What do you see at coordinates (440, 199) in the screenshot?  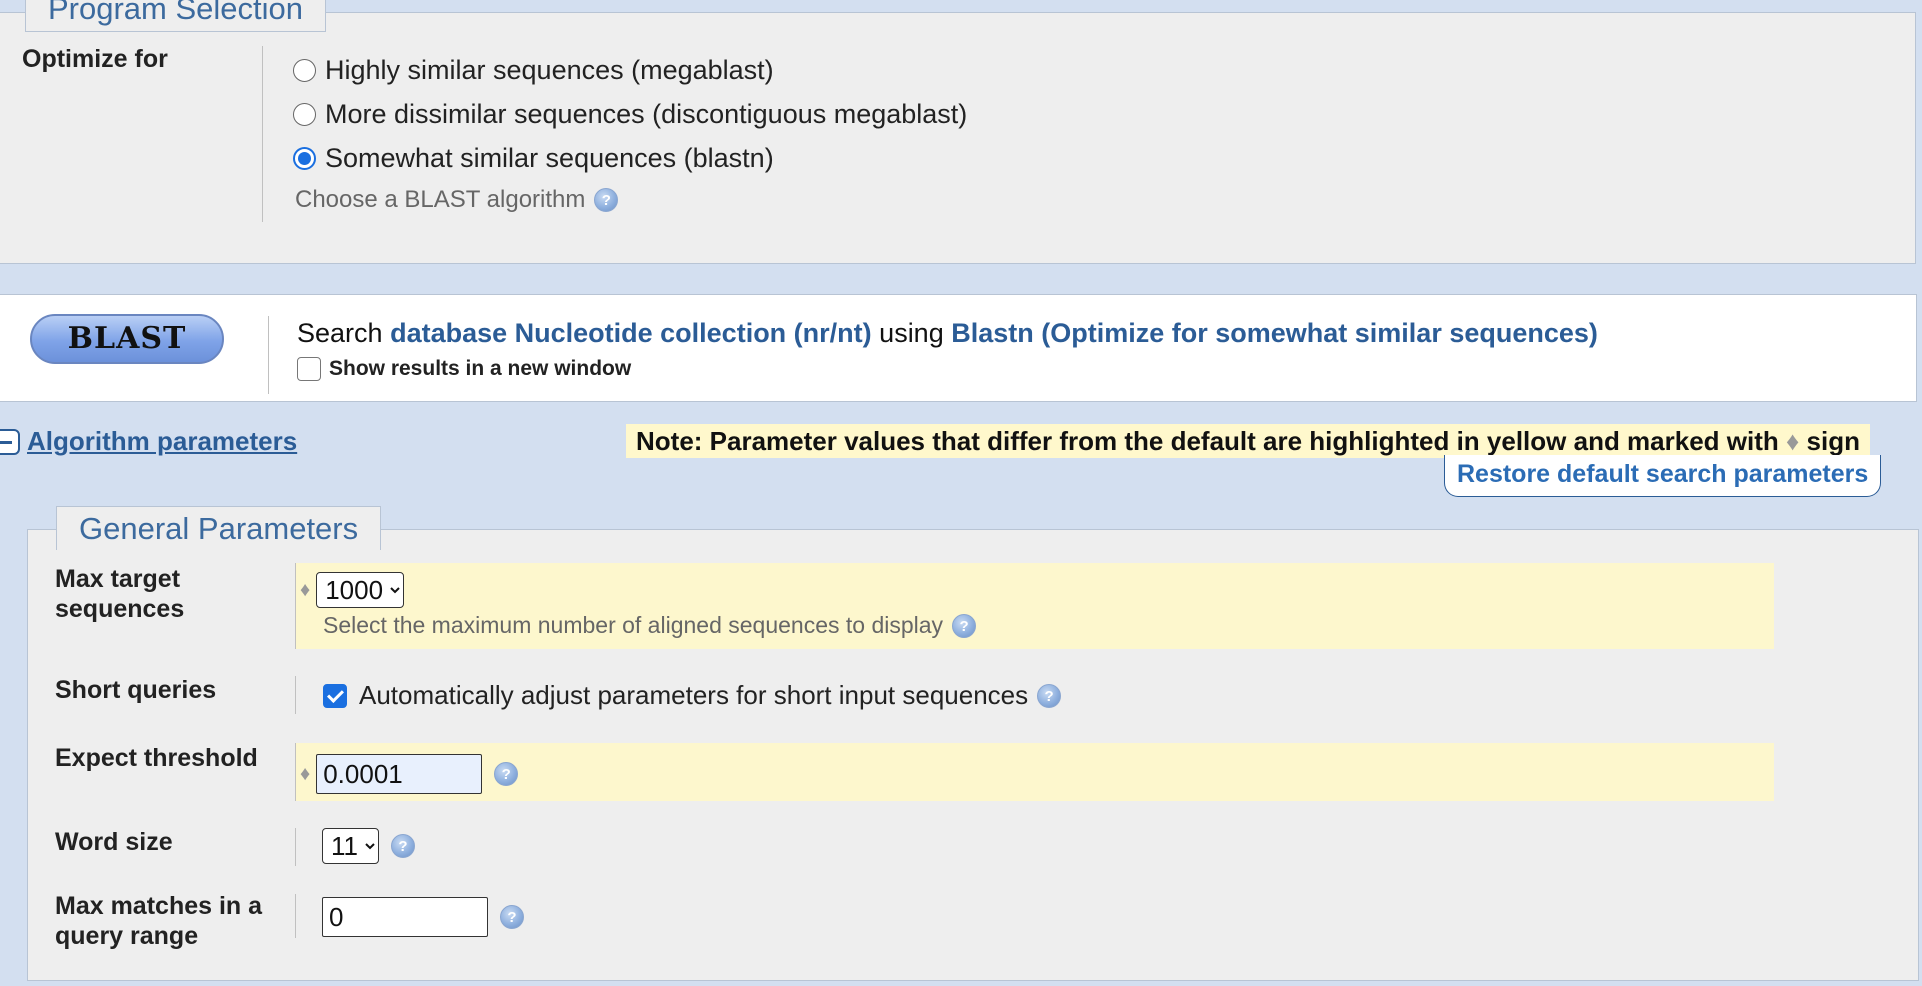 I see `algorithm-hint-text: Choose a BLAST algorithm` at bounding box center [440, 199].